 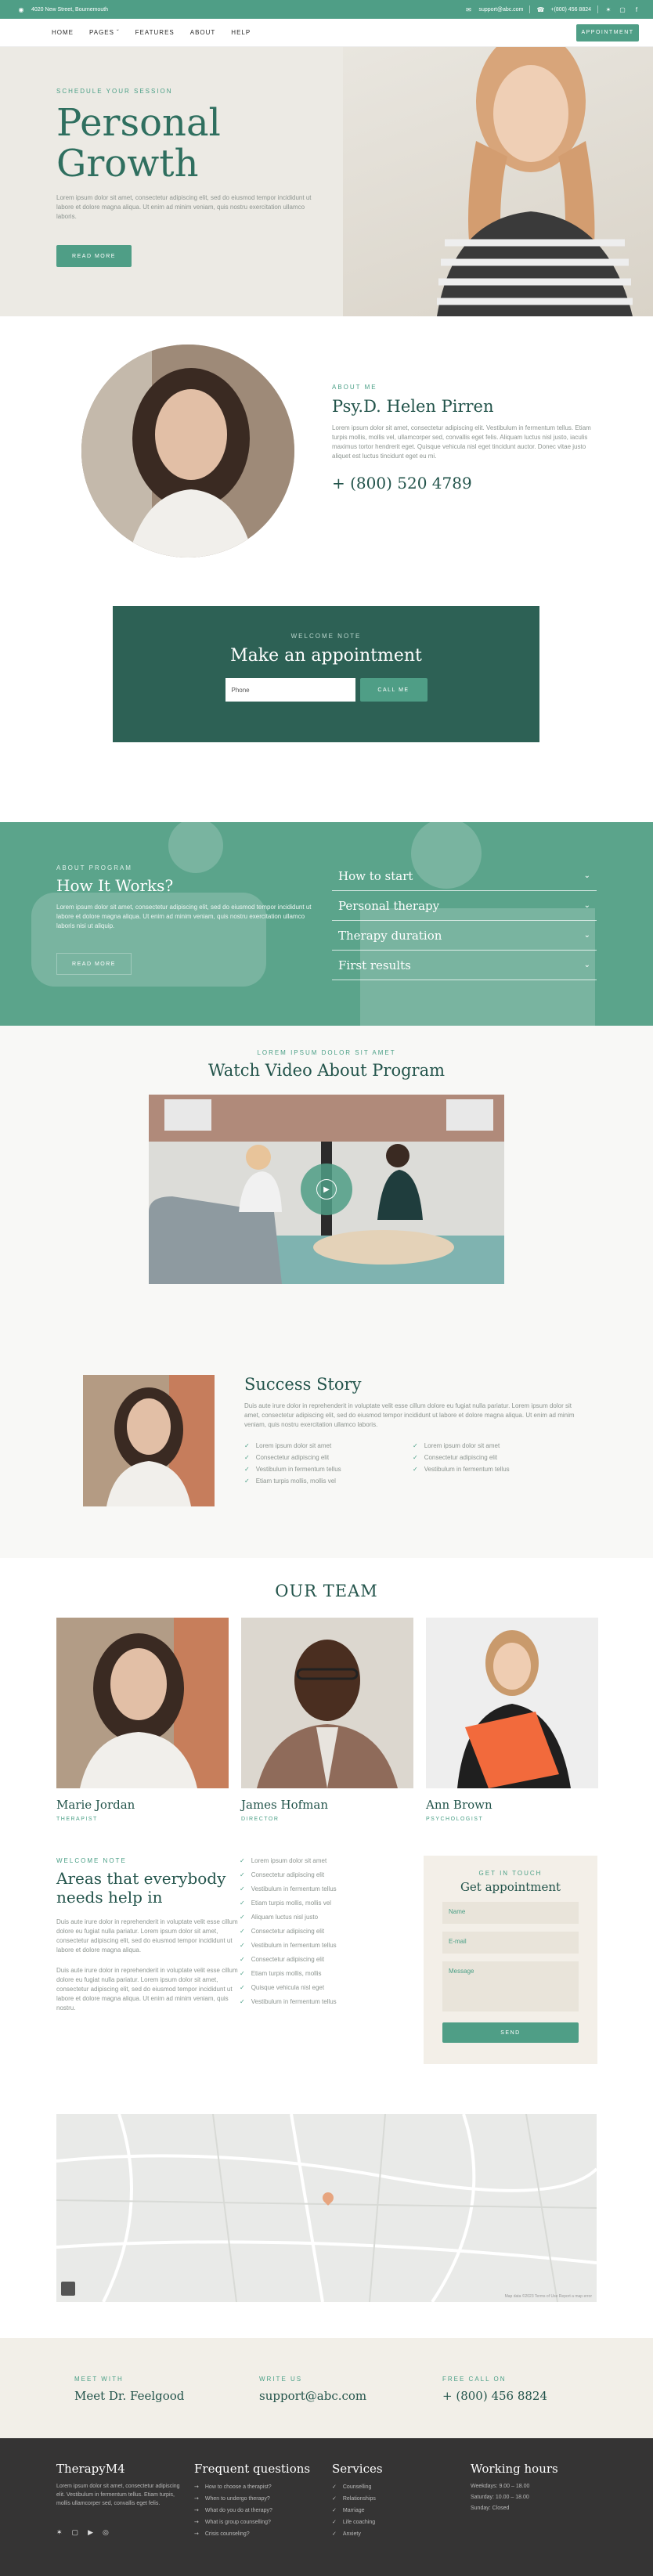 I want to click on member-role: DIRECTOR, so click(x=260, y=1819).